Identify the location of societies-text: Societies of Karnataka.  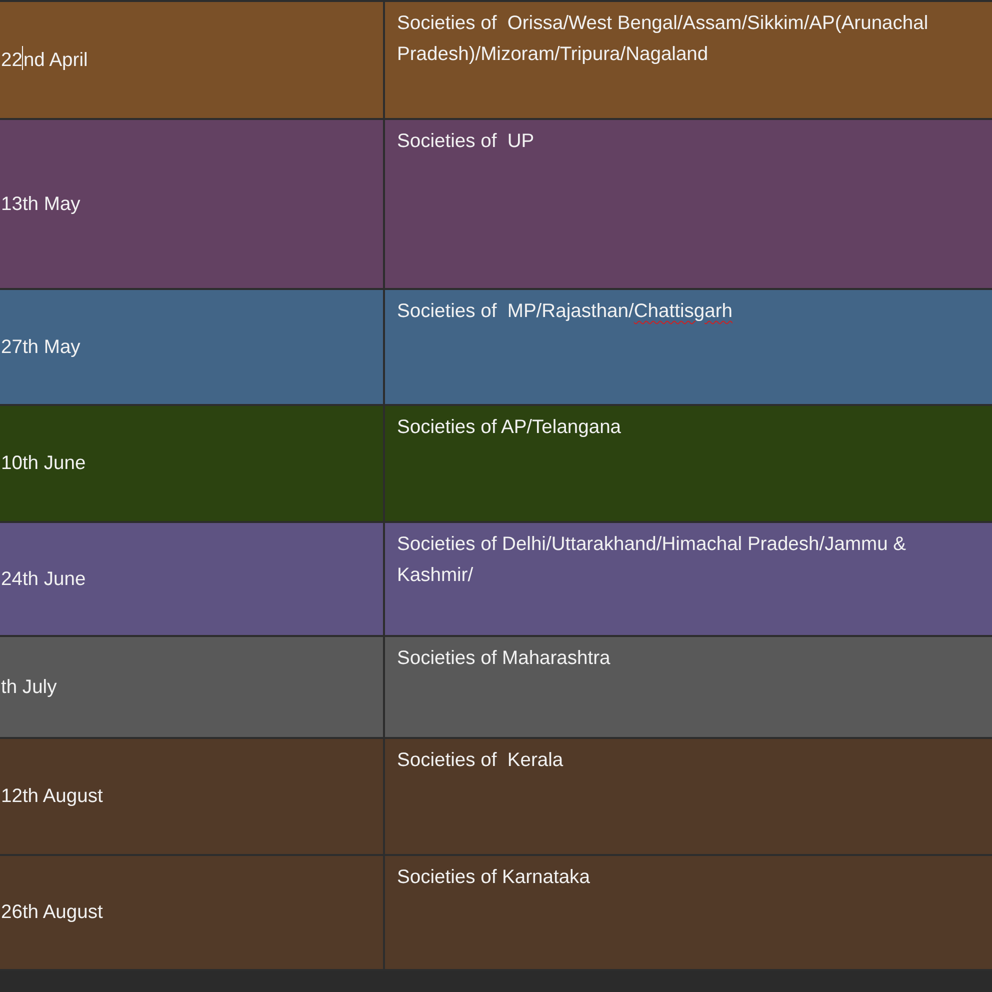
(493, 877).